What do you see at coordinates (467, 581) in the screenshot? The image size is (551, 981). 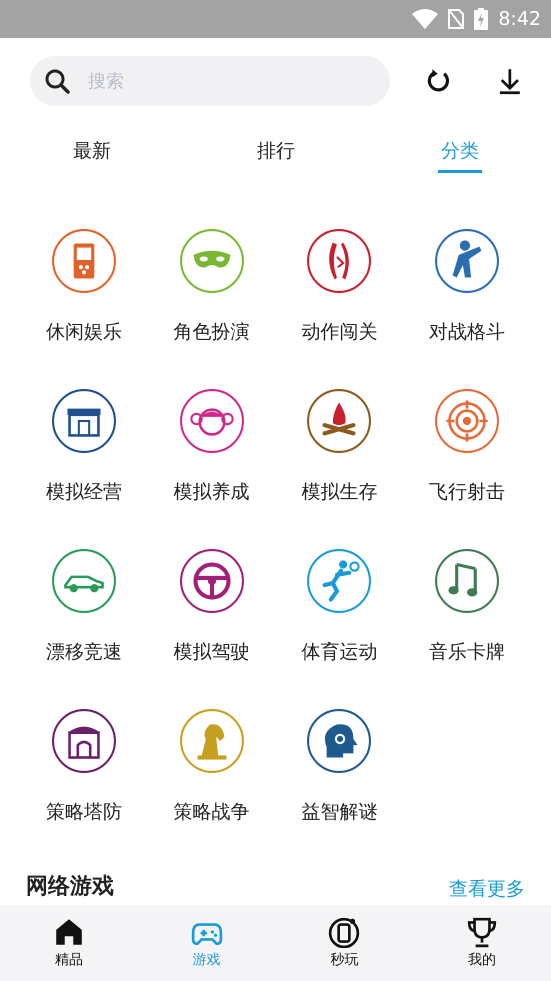 I see `music-category-icon` at bounding box center [467, 581].